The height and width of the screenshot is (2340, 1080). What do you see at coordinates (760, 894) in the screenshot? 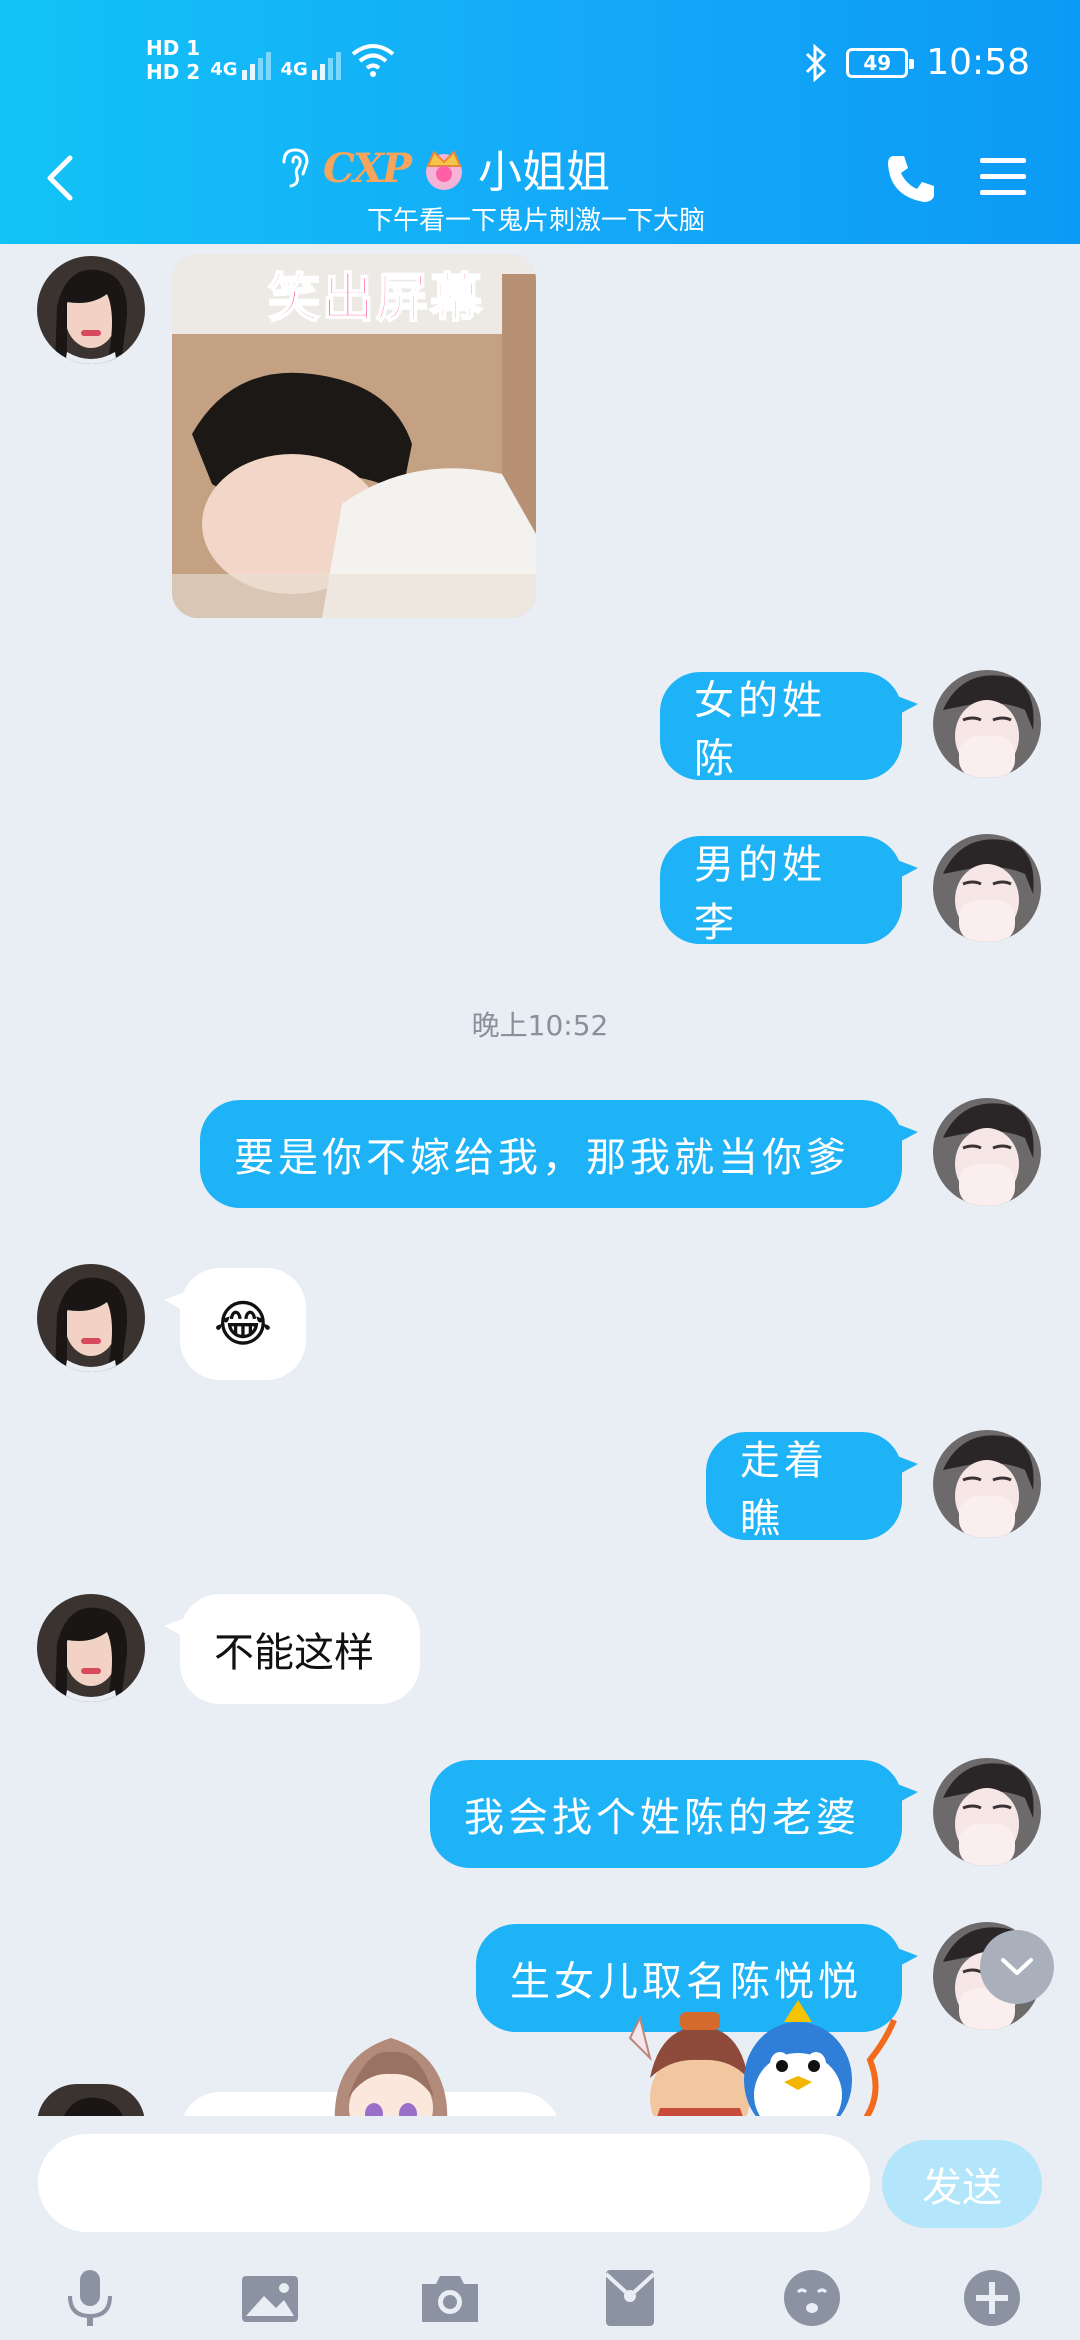
I see `message-text: 男的姓李` at bounding box center [760, 894].